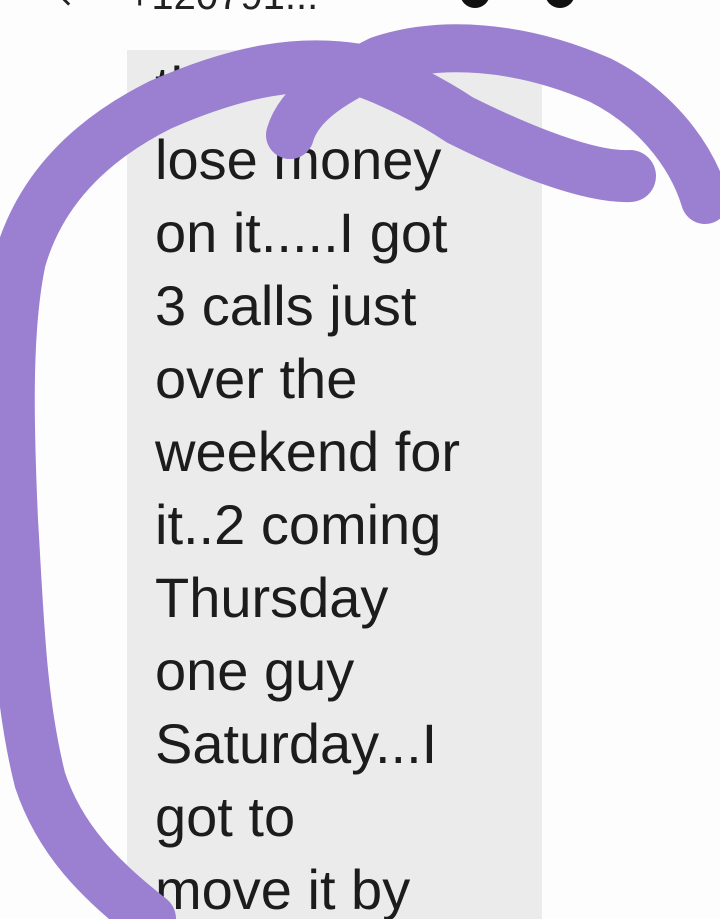  What do you see at coordinates (74, 7) in the screenshot?
I see `back-arrow-icon: ←` at bounding box center [74, 7].